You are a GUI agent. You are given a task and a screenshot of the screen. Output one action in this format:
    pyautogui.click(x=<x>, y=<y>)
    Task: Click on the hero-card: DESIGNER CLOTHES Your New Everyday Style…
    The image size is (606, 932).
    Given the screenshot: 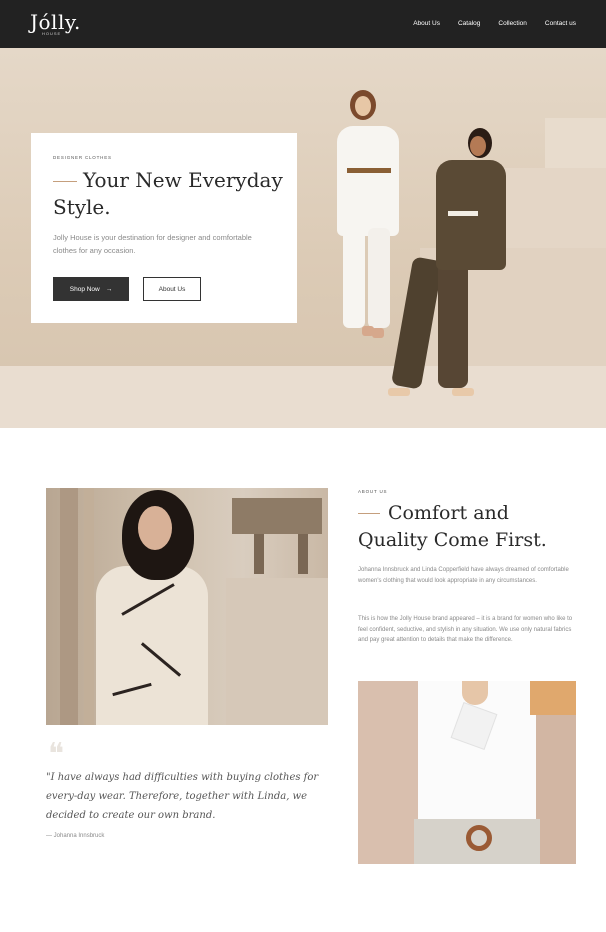 What is the action you would take?
    pyautogui.click(x=164, y=228)
    